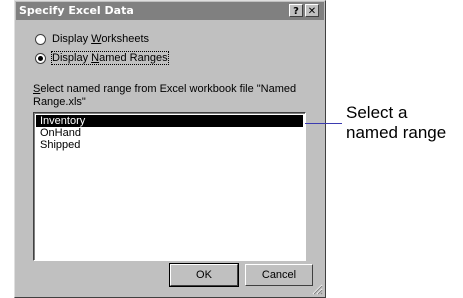 The height and width of the screenshot is (298, 463). I want to click on callout-text: Select a named range, so click(396, 122).